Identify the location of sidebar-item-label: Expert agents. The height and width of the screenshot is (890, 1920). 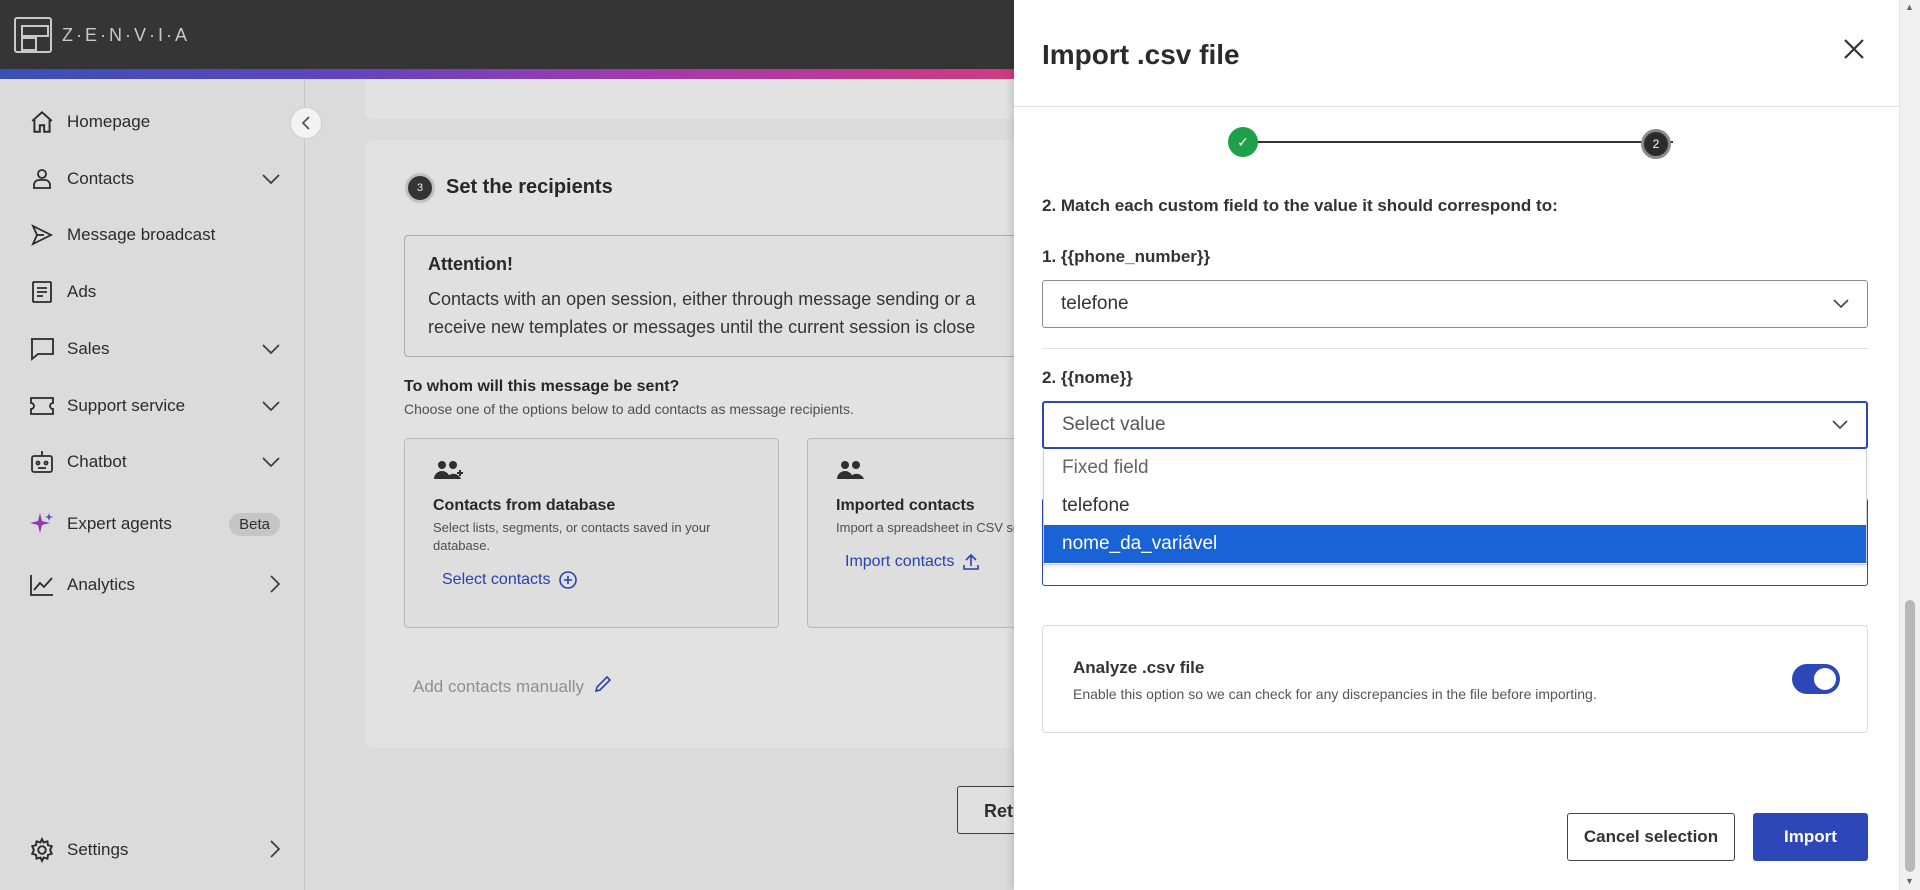
(119, 523).